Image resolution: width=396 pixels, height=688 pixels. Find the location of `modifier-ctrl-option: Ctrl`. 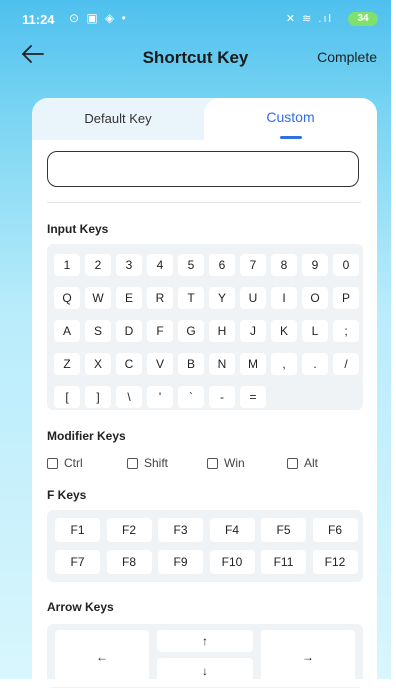

modifier-ctrl-option: Ctrl is located at coordinates (65, 463).